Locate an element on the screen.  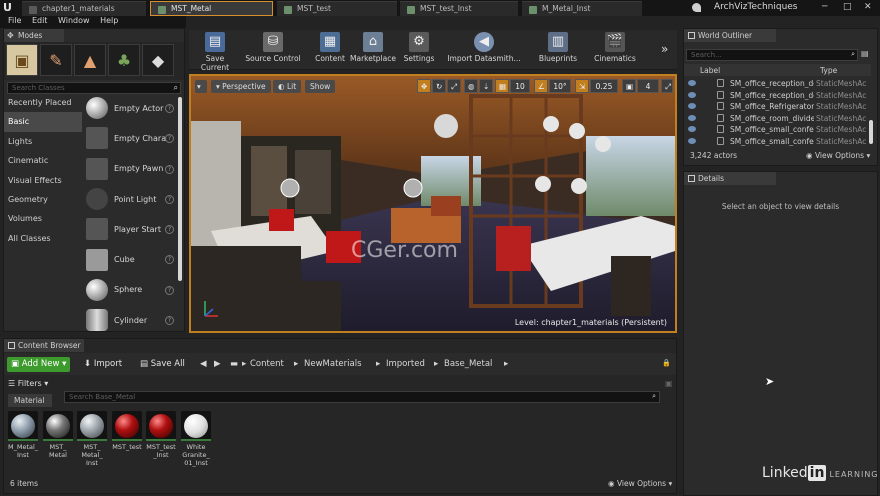
content-browser-tab: Content Browser is located at coordinates (44, 345).